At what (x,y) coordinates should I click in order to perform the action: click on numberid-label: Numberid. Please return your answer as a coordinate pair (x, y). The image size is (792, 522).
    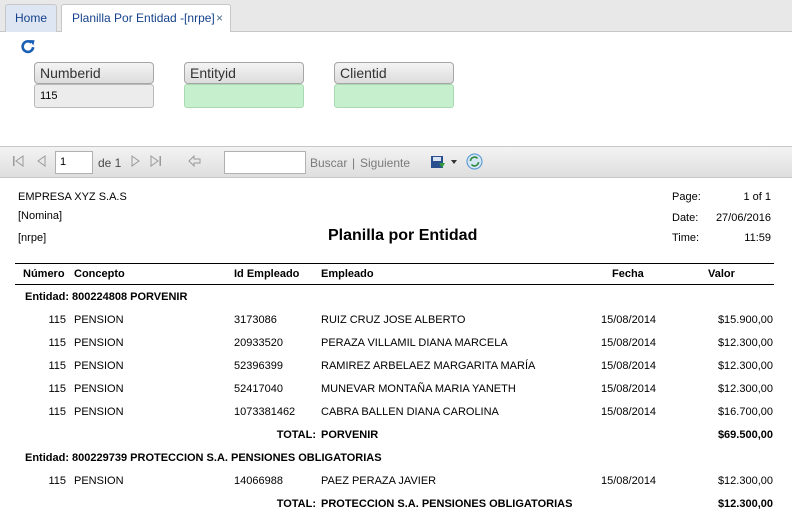
    Looking at the image, I should click on (94, 73).